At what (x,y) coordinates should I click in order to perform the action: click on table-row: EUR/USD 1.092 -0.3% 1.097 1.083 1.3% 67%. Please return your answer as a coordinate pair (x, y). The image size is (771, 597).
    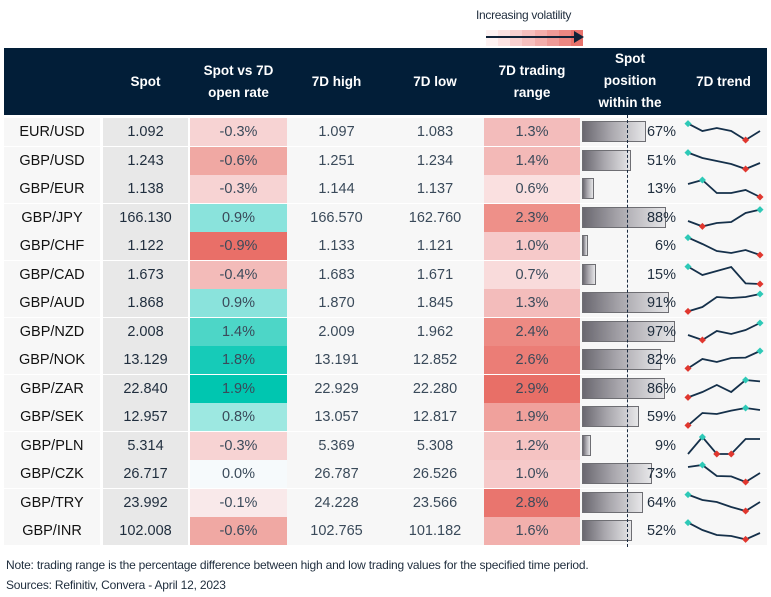
    Looking at the image, I should click on (385, 132).